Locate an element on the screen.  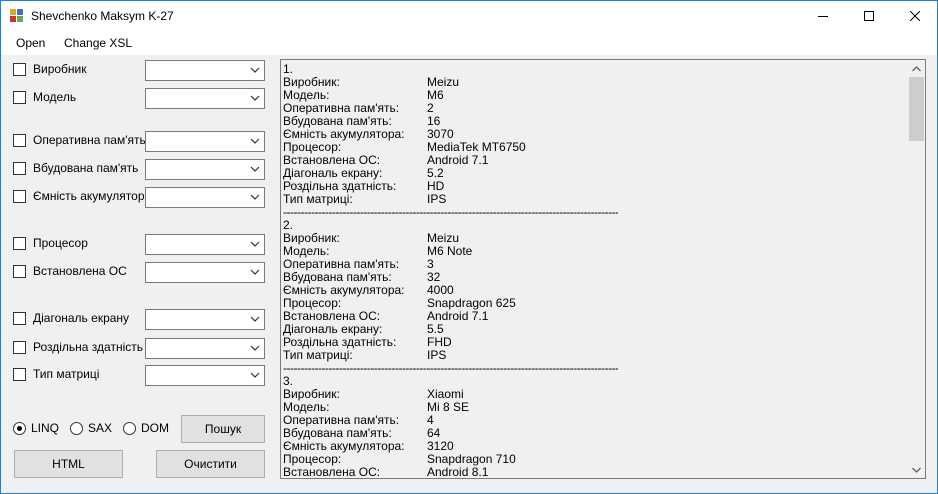
record-field: Встановлена ОС: Android 8.1 is located at coordinates (594, 472).